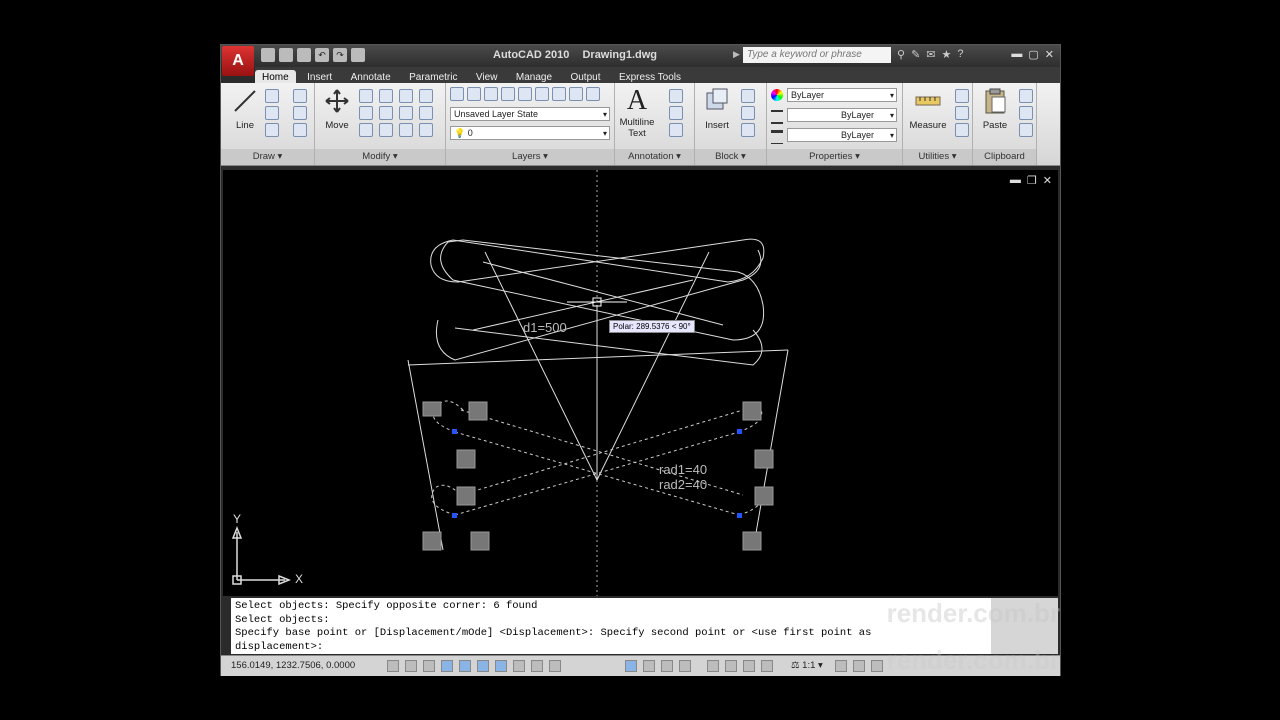 The height and width of the screenshot is (720, 1280). I want to click on dimension-rad2: rad2=40, so click(683, 484).